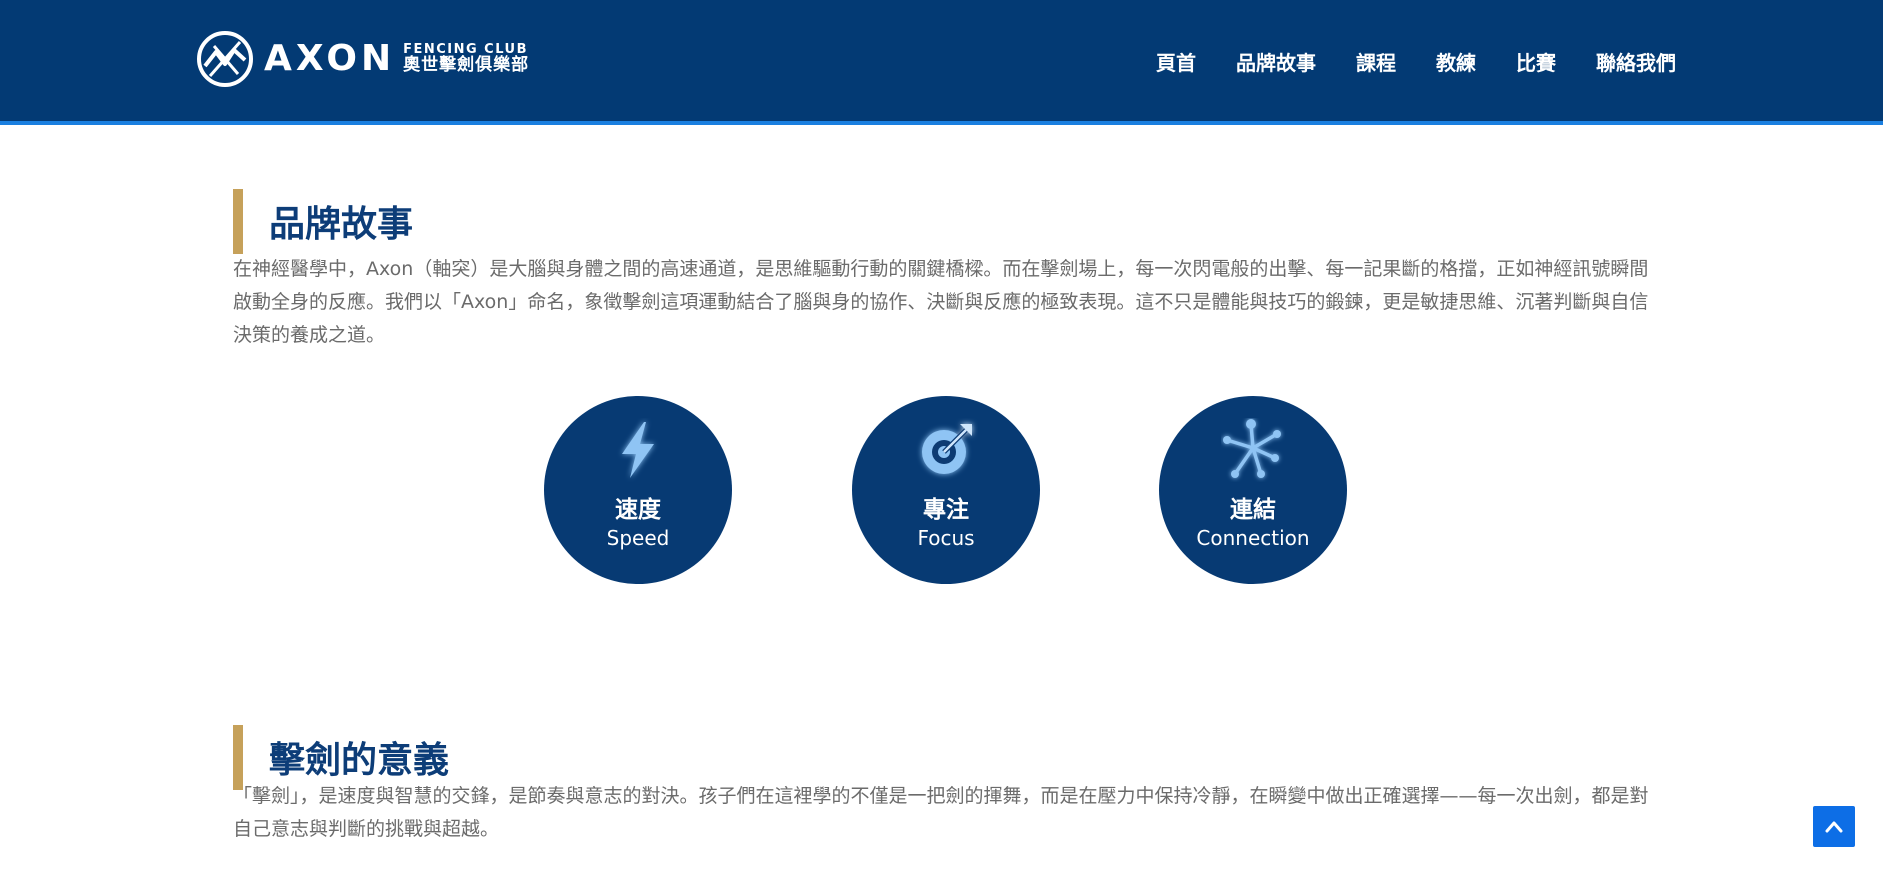 This screenshot has height=877, width=1883. Describe the element at coordinates (1253, 490) in the screenshot. I see `value-connection: 連結 Connection` at that location.